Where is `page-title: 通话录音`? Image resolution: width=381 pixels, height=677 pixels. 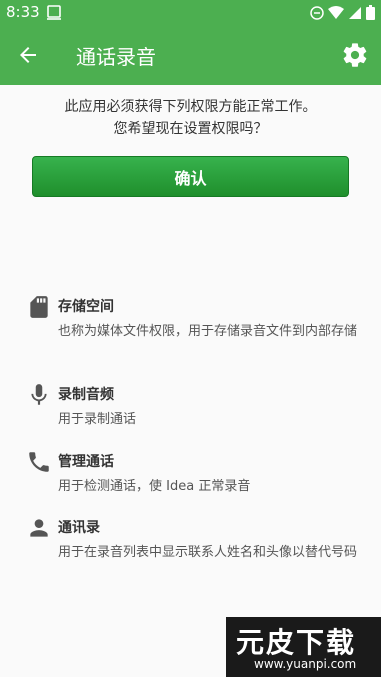
page-title: 通话录音 is located at coordinates (116, 57).